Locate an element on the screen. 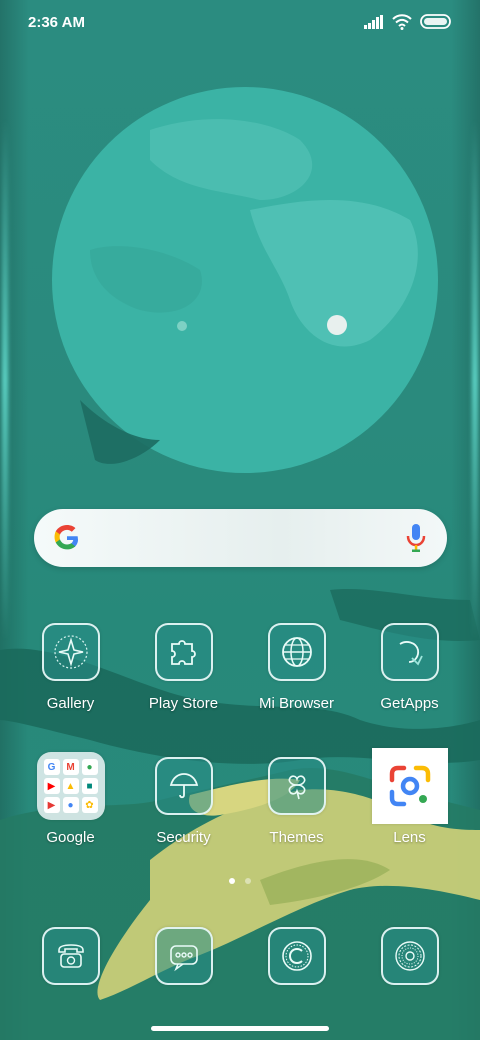  folder-google: G M ● ▶ ▲ ■ ▶ ● ✿ Google is located at coordinates (70, 799).